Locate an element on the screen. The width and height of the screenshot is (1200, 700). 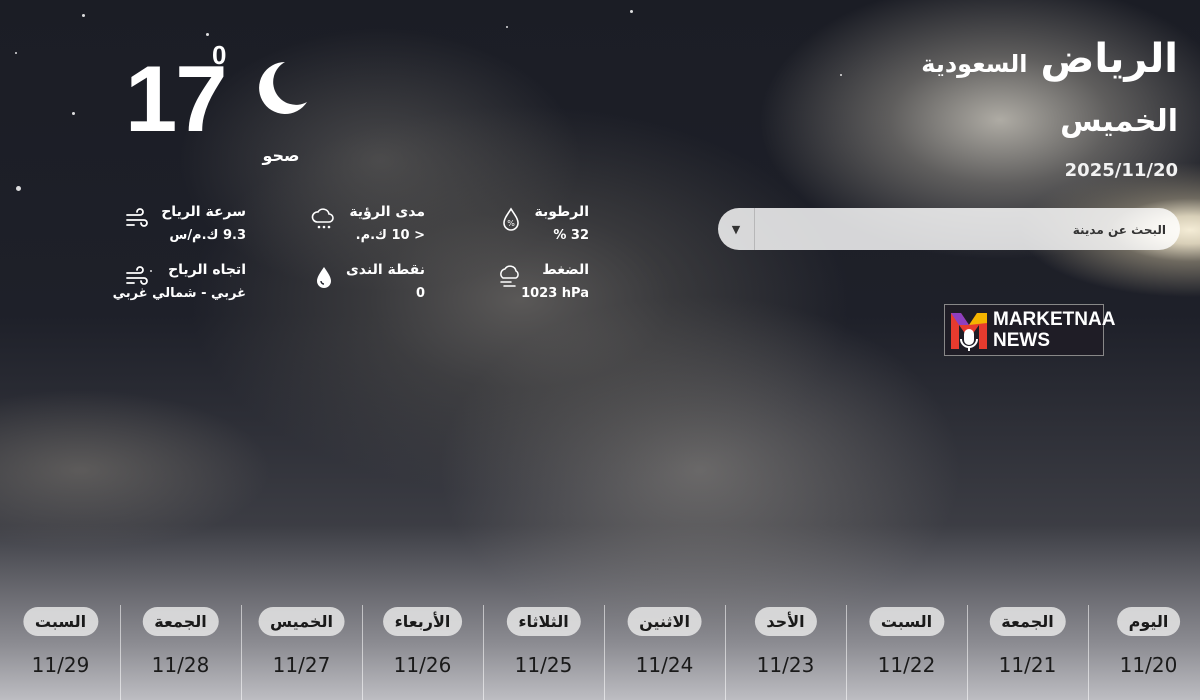
location-title: الرياض السعودية is located at coordinates (1049, 59).